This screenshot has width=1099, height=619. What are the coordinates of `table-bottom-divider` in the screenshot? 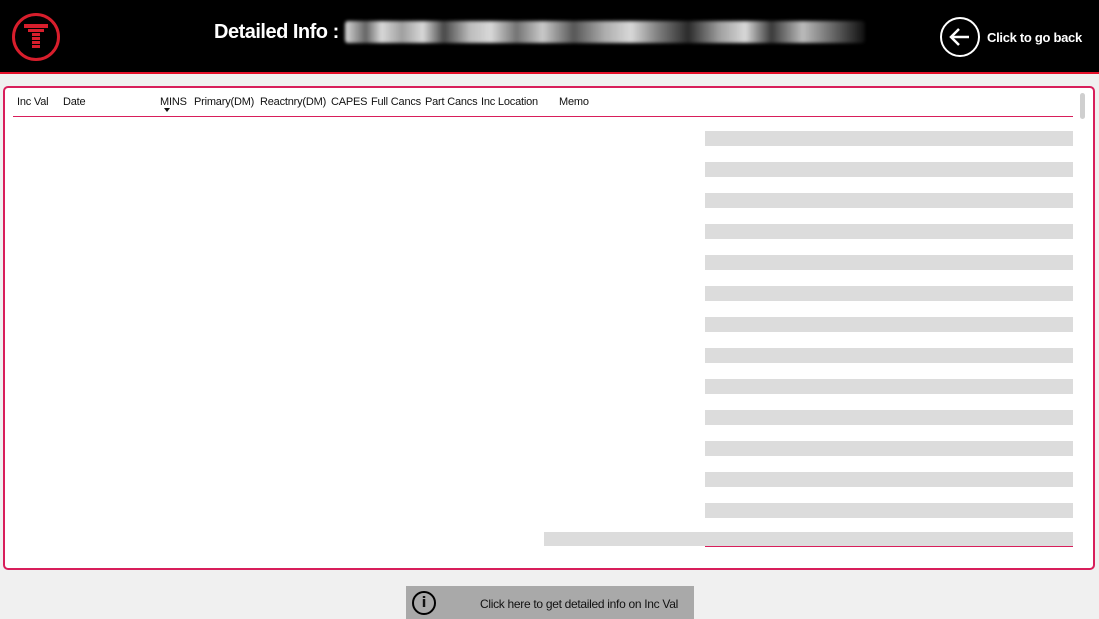 It's located at (889, 546).